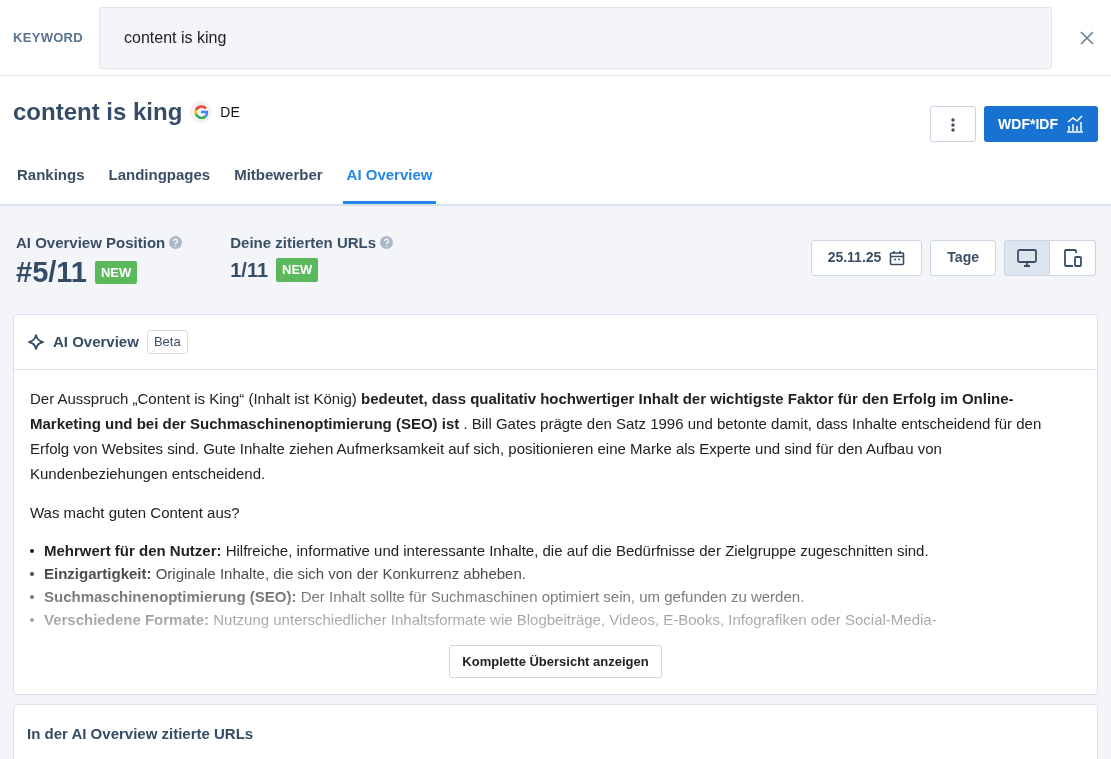 The width and height of the screenshot is (1111, 759). What do you see at coordinates (230, 112) in the screenshot?
I see `country-code: DE` at bounding box center [230, 112].